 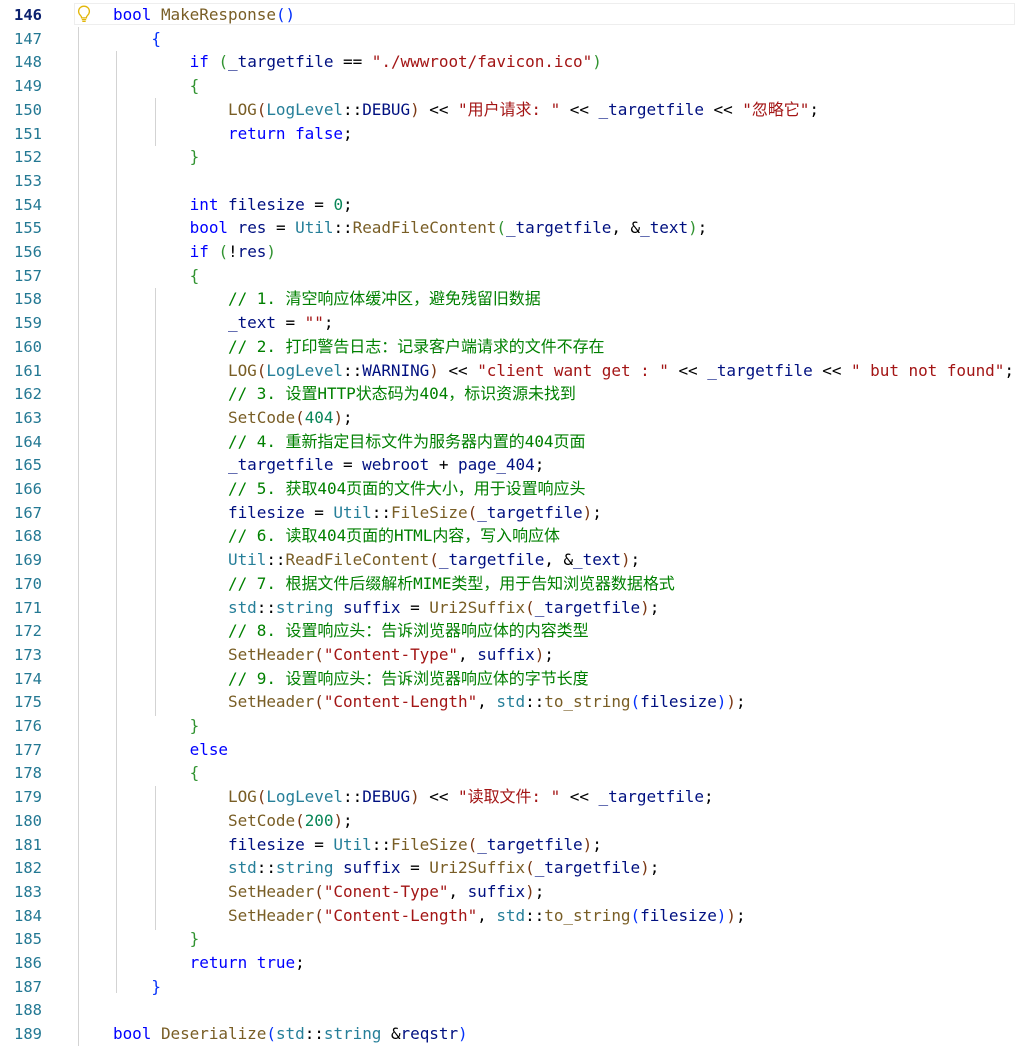 I want to click on code-line: // 5. 获取404页面的文件大小，用于设置响应头, so click(x=349, y=489).